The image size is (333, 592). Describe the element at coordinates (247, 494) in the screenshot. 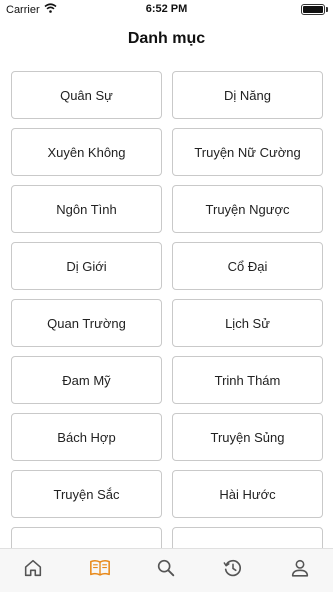

I see `category-button: Hài Hước` at that location.